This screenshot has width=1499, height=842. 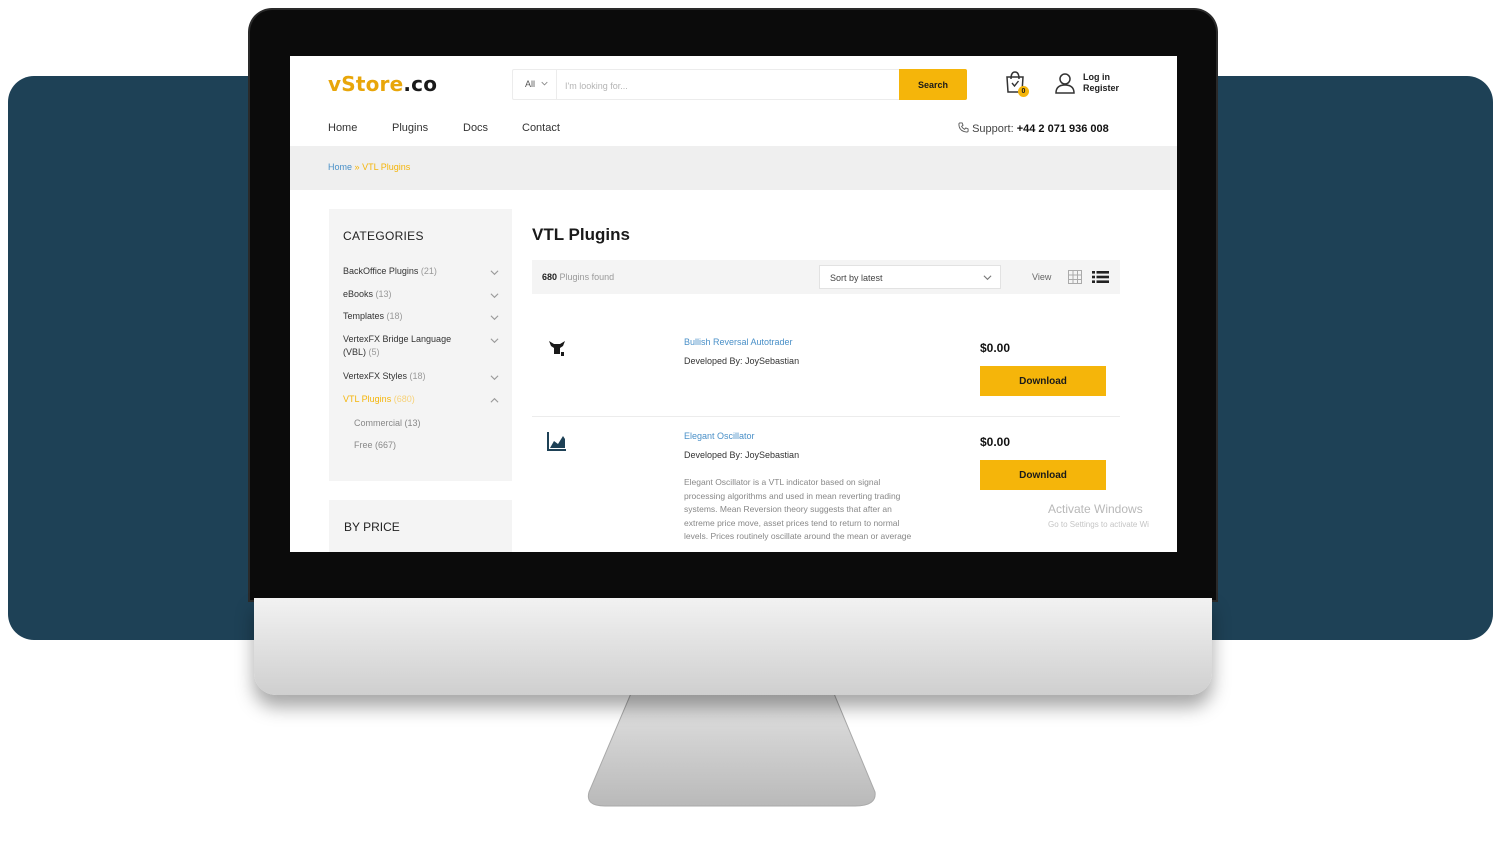 I want to click on category-item-active: VTL Plugins (680), so click(x=418, y=399).